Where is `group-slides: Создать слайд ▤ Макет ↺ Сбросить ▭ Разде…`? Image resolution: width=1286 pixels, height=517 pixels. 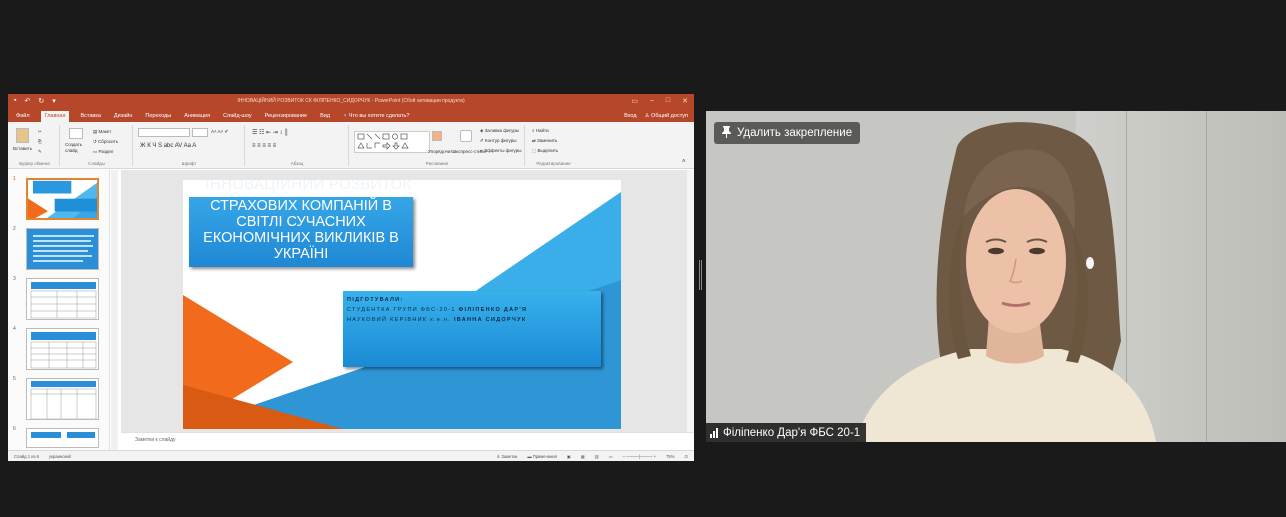 group-slides: Создать слайд ▤ Макет ↺ Сбросить ▭ Разде… is located at coordinates (97, 145).